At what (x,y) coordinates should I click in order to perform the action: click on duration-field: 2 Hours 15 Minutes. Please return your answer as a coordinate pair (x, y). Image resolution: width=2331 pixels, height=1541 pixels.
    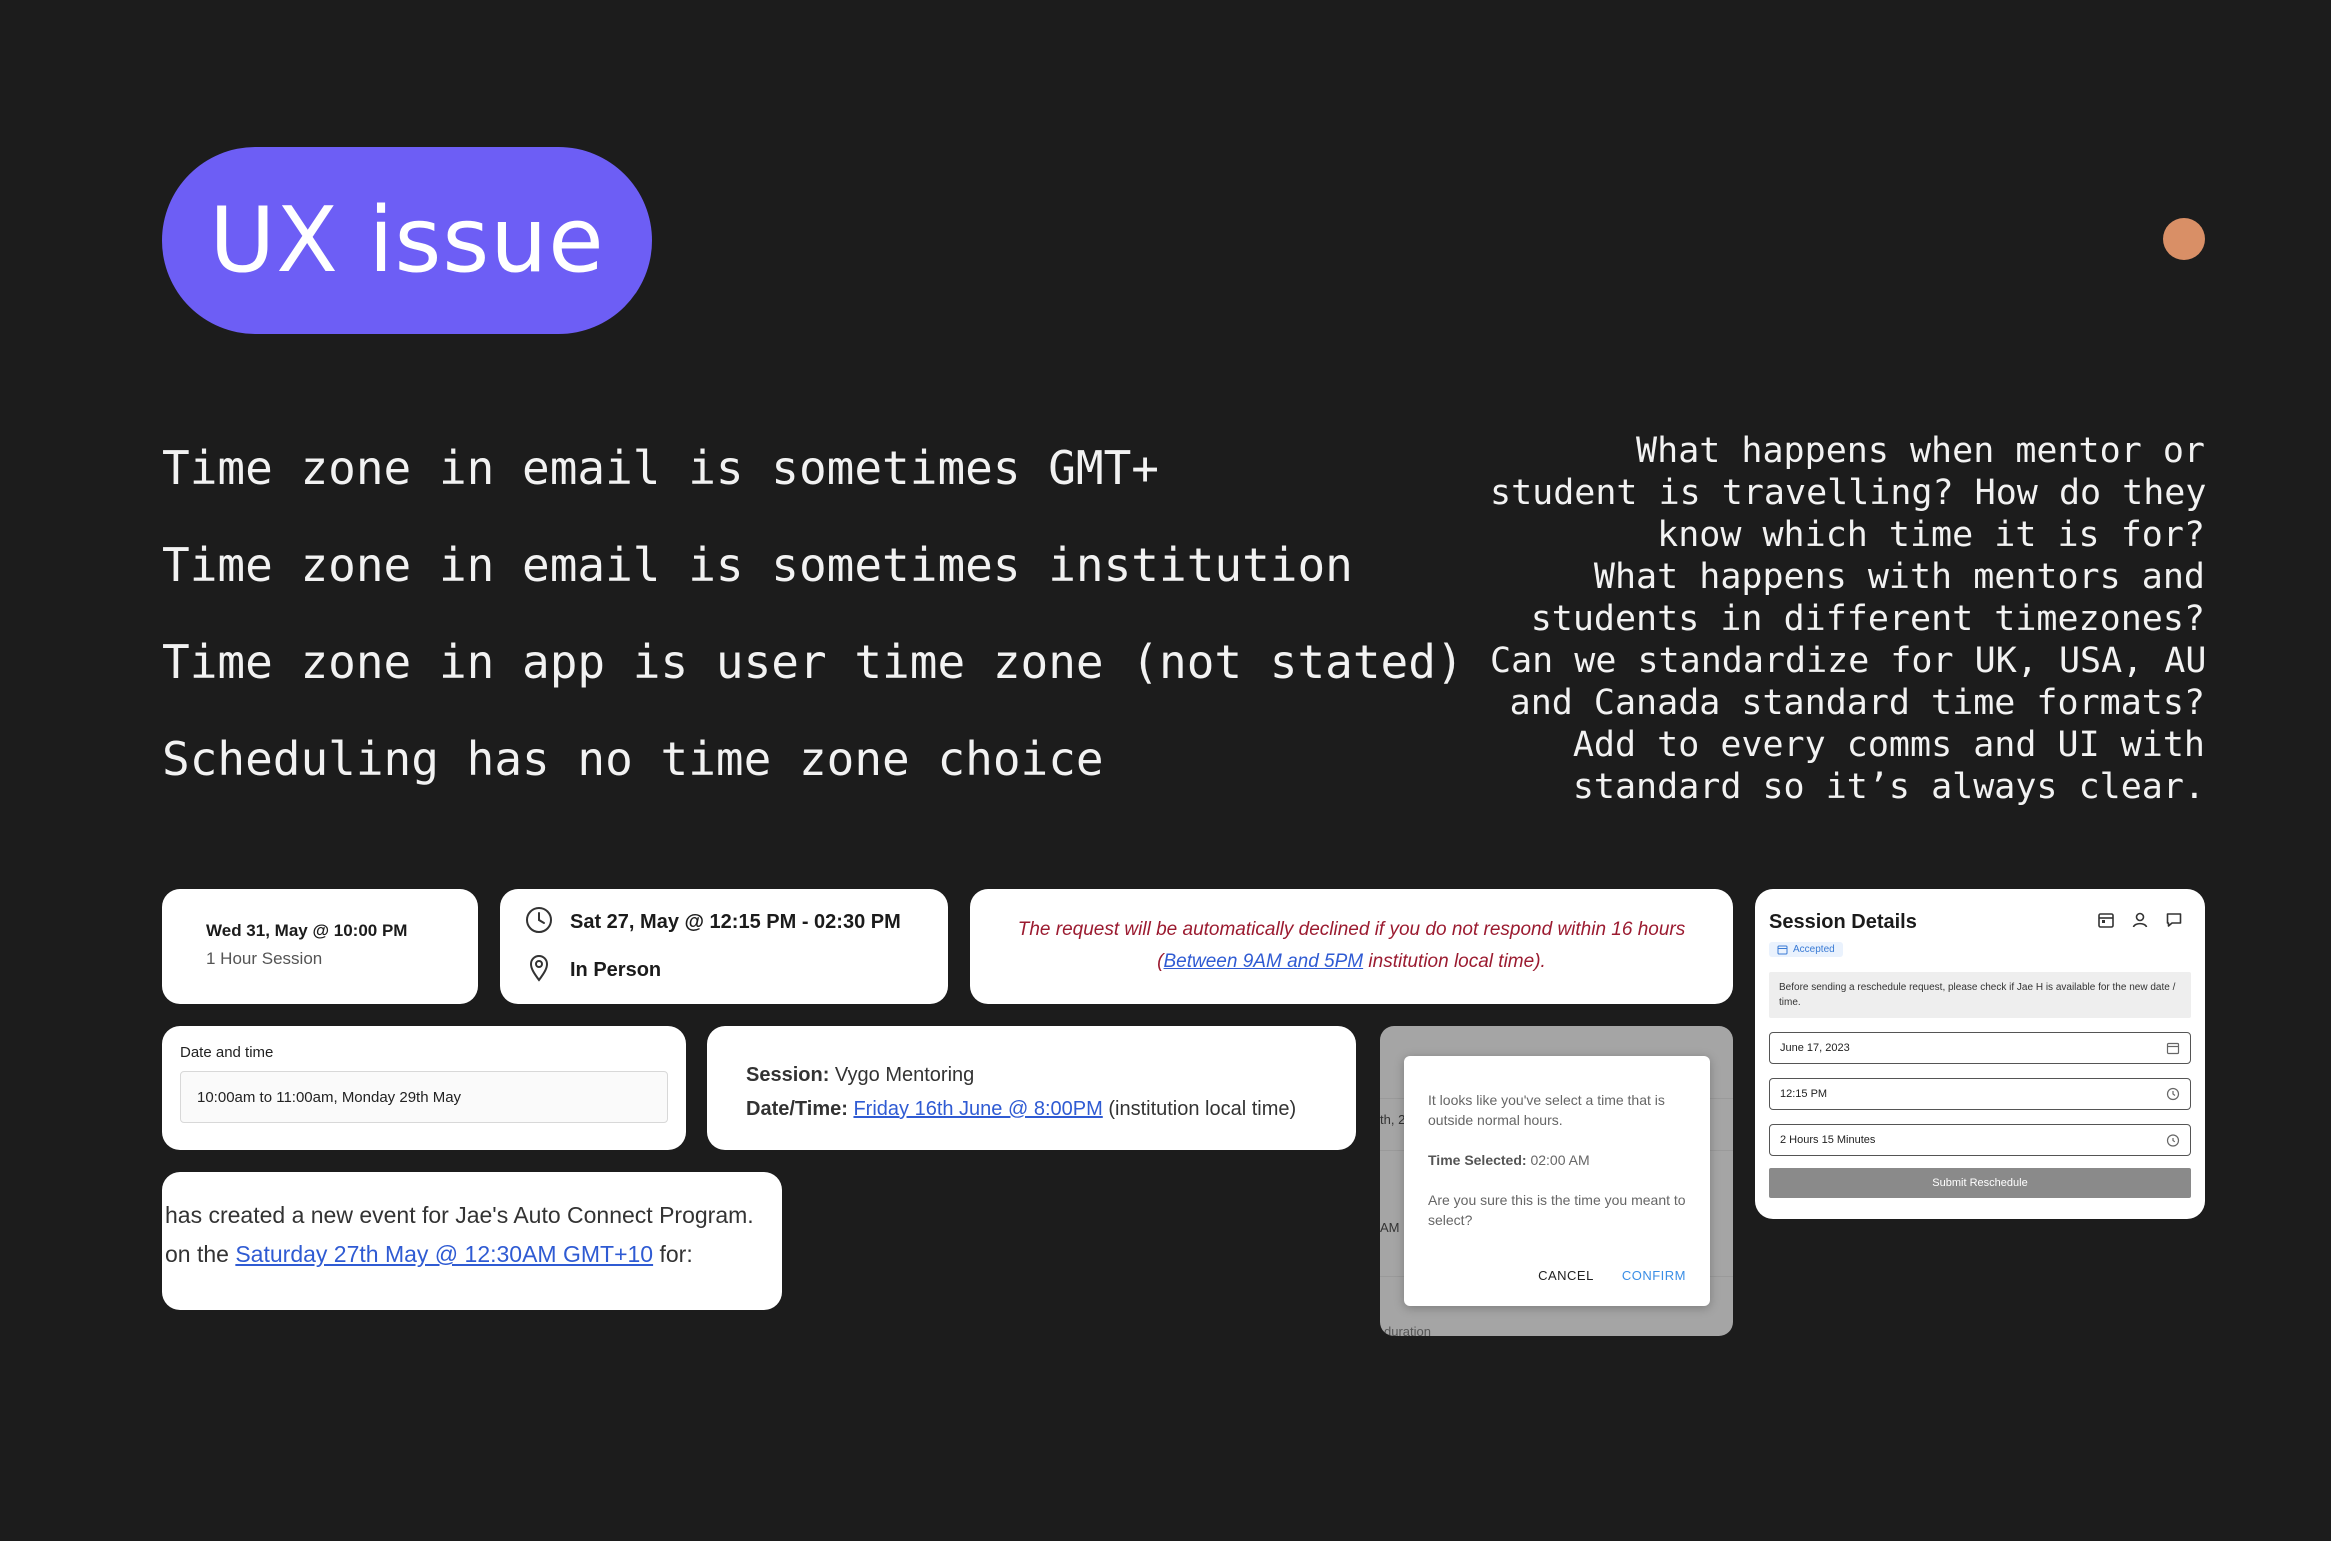
    Looking at the image, I should click on (1980, 1140).